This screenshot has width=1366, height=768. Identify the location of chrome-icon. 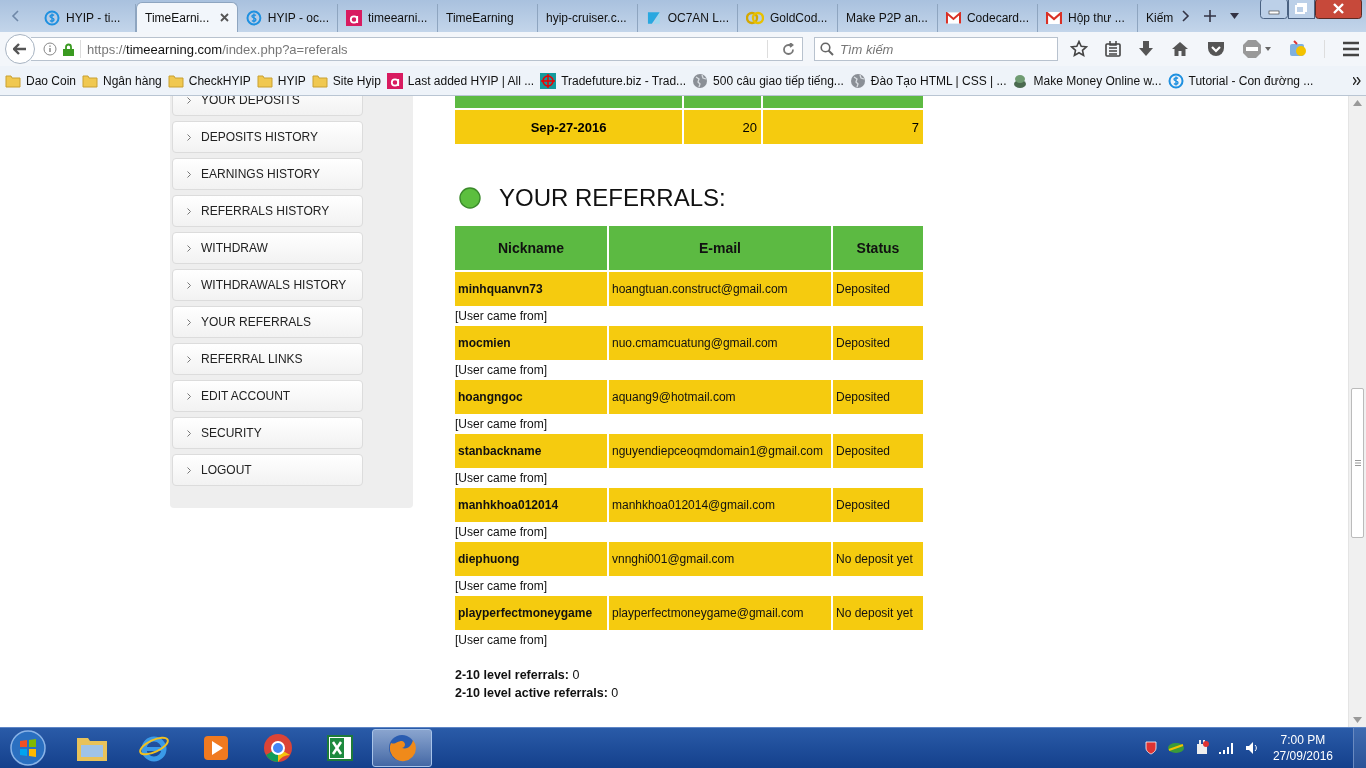
(278, 748).